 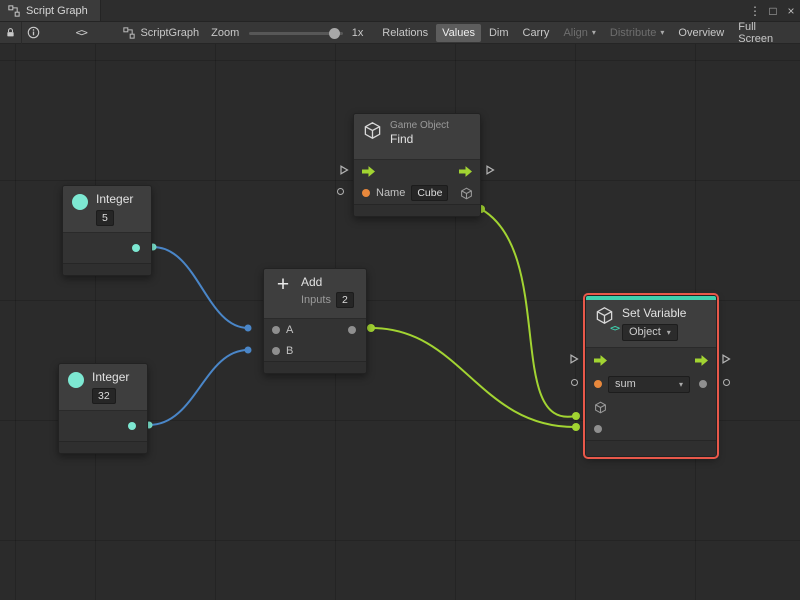 I want to click on relations-label: Relations, so click(x=405, y=32).